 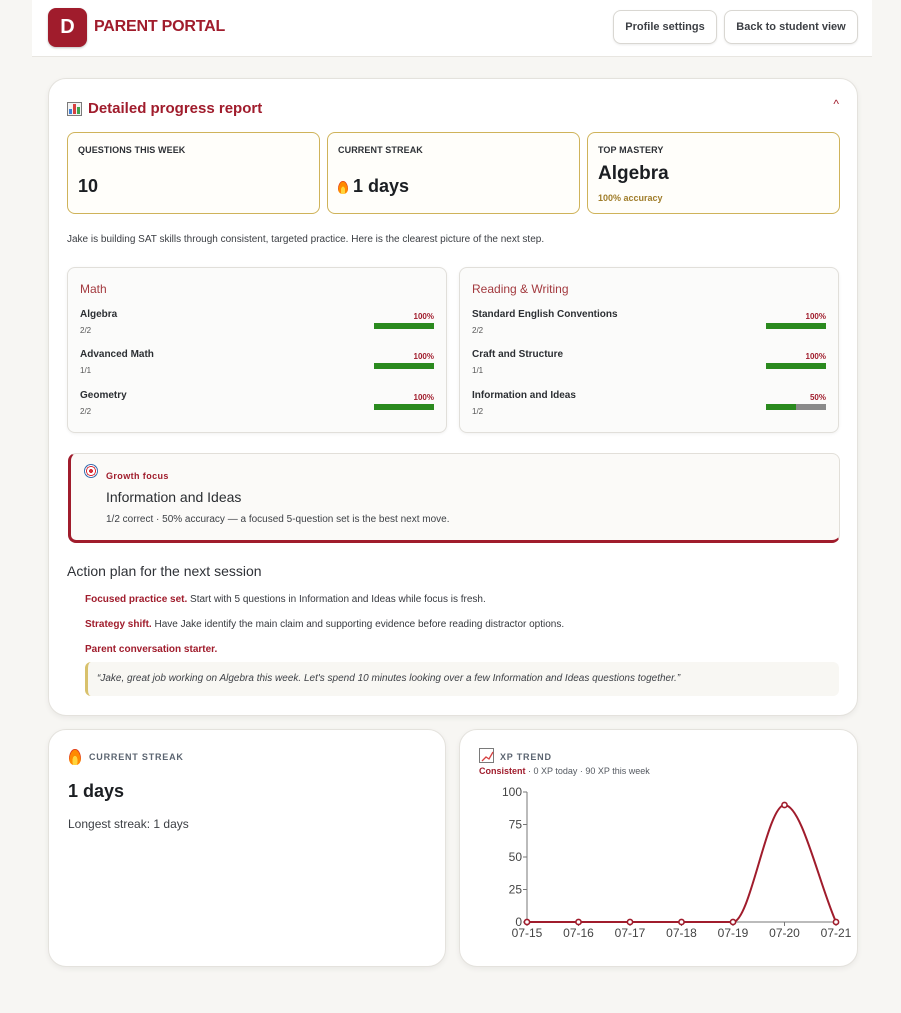 I want to click on x-tick-label: 07-20, so click(x=784, y=933).